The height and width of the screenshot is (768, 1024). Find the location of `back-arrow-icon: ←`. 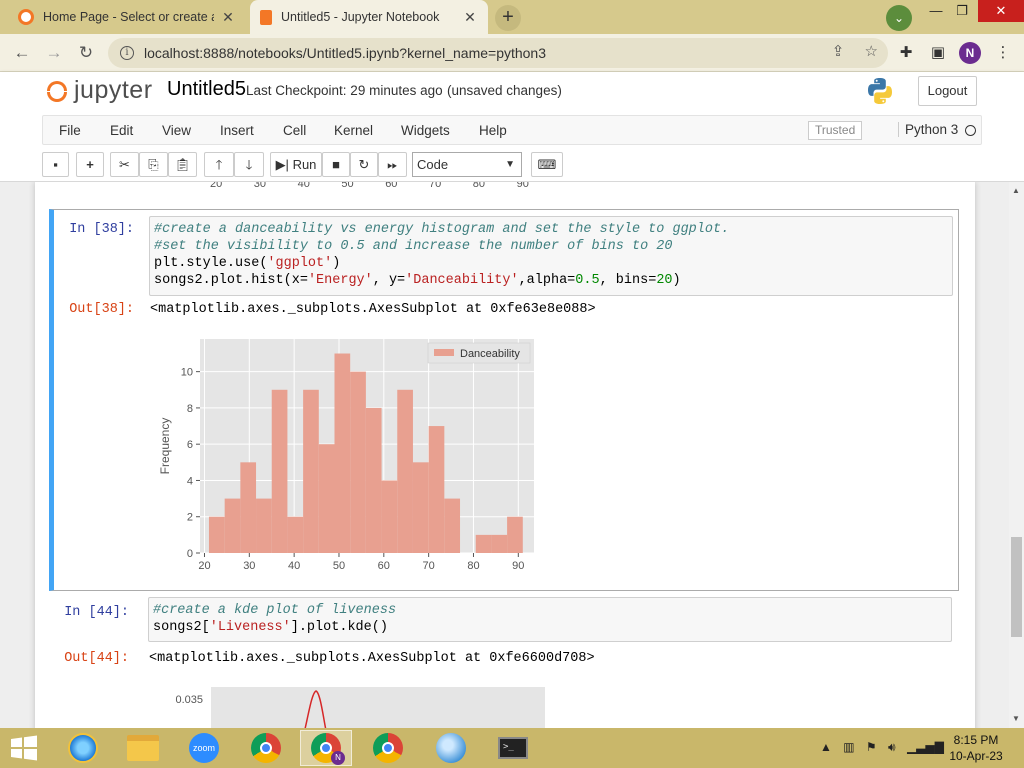

back-arrow-icon: ← is located at coordinates (22, 53).